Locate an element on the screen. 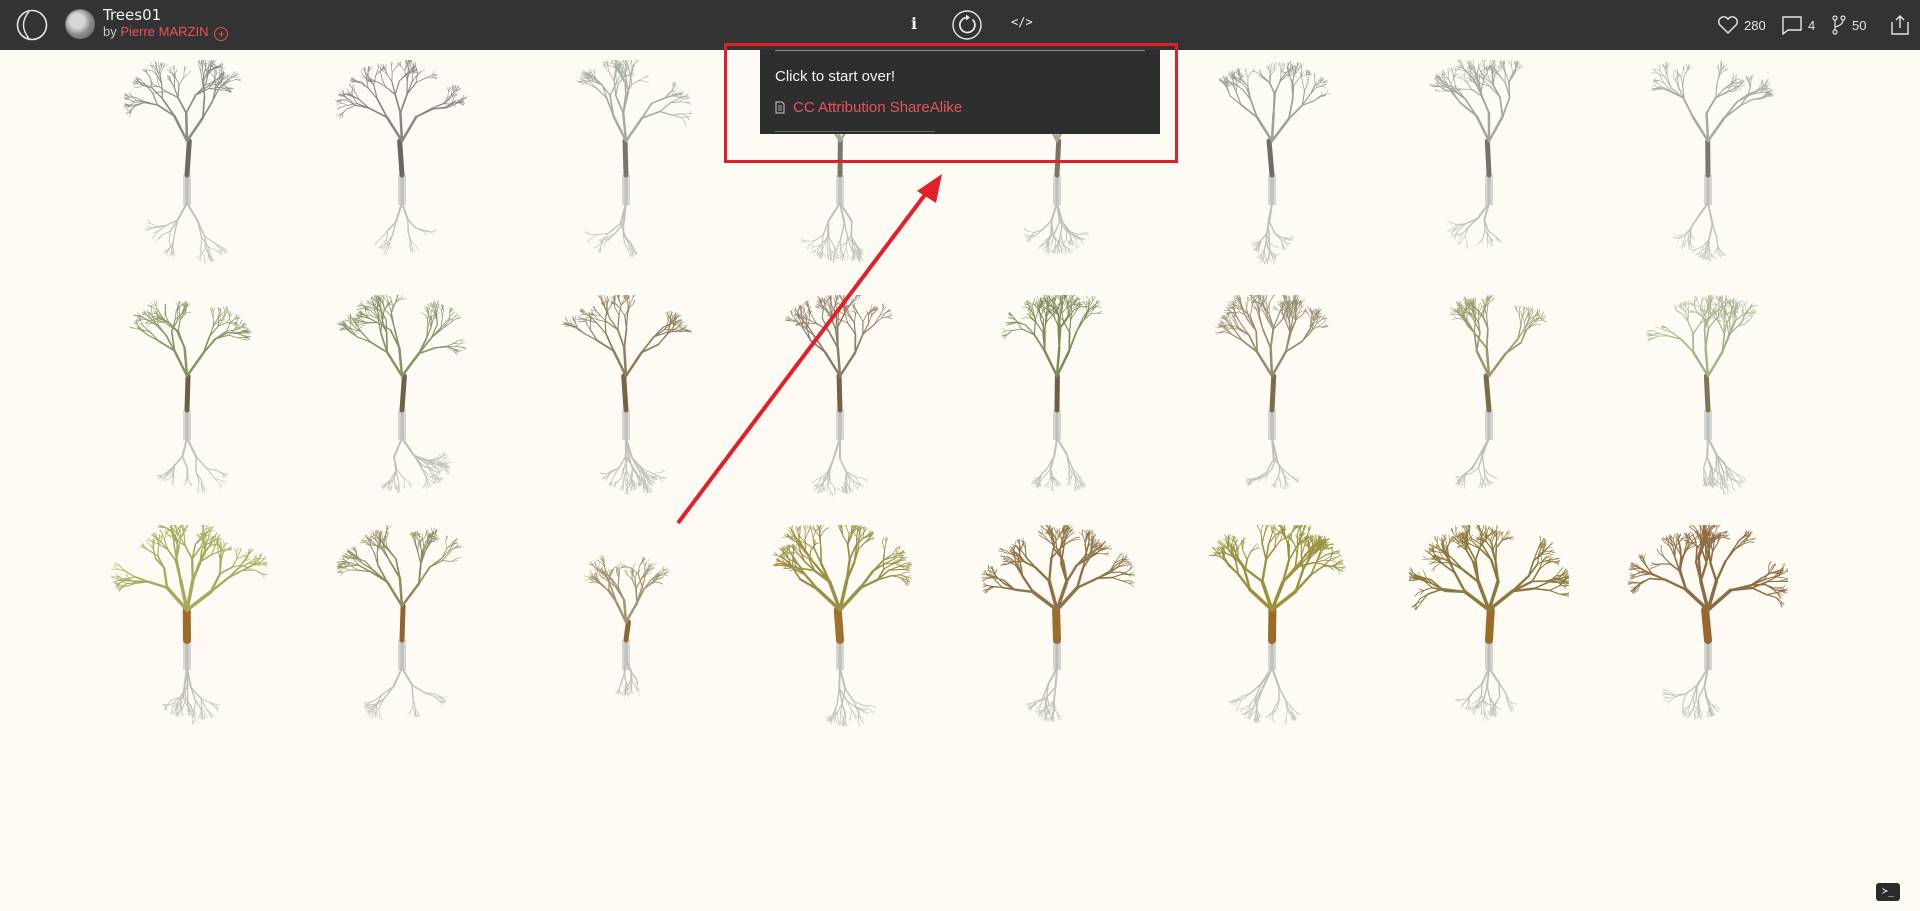  console-button: ≻_ is located at coordinates (1888, 892).